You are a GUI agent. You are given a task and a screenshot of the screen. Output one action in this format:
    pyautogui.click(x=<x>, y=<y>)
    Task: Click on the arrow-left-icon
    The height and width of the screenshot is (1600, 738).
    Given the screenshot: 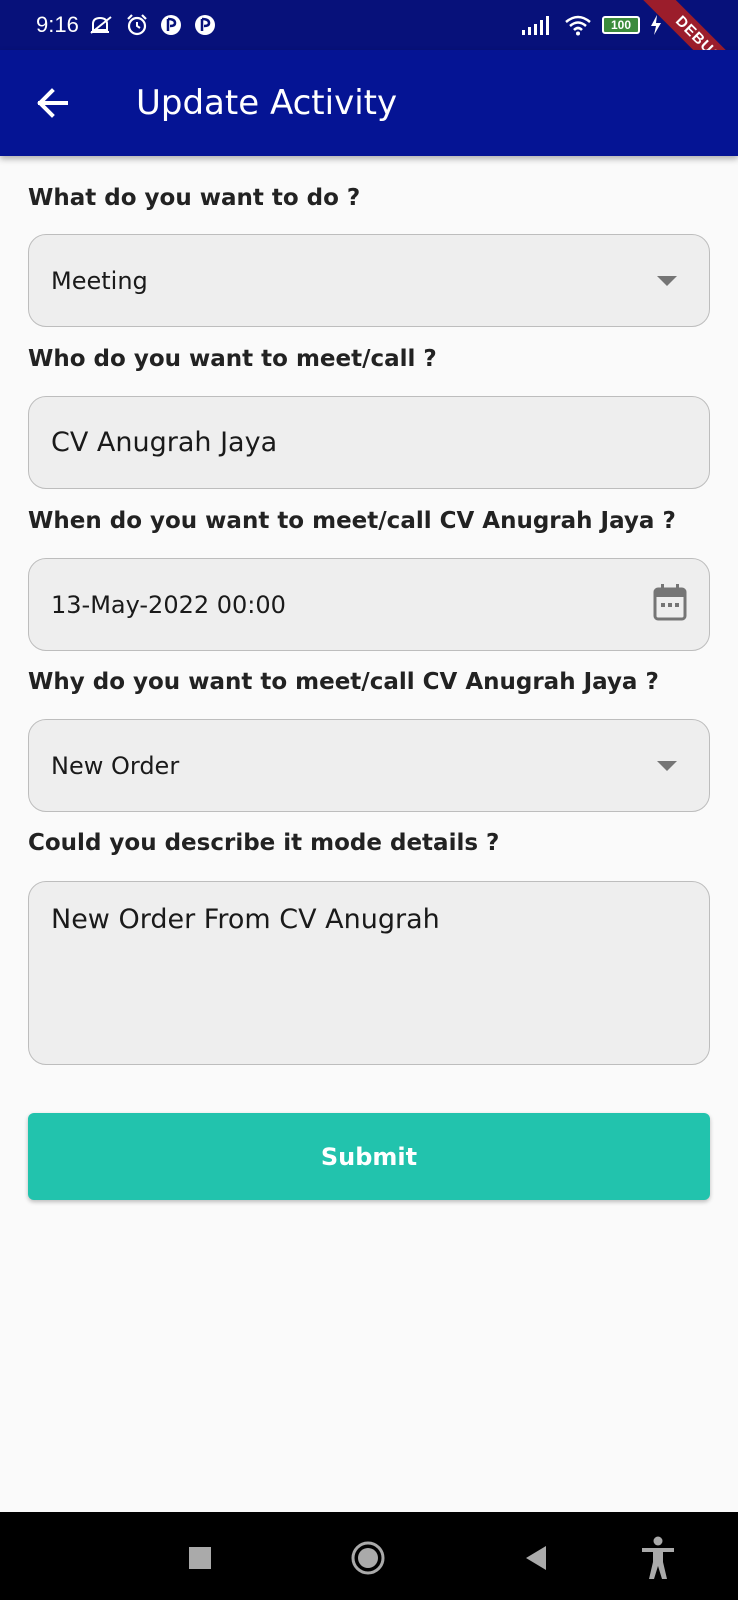 What is the action you would take?
    pyautogui.click(x=52, y=103)
    